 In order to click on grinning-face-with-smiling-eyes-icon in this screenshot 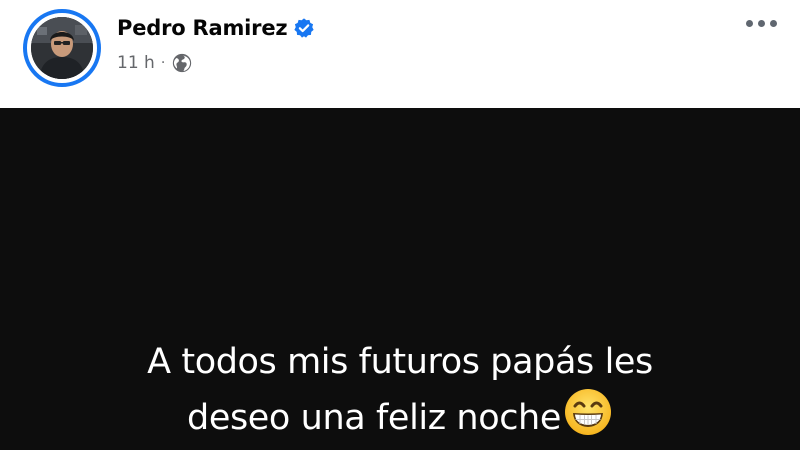, I will do `click(588, 412)`.